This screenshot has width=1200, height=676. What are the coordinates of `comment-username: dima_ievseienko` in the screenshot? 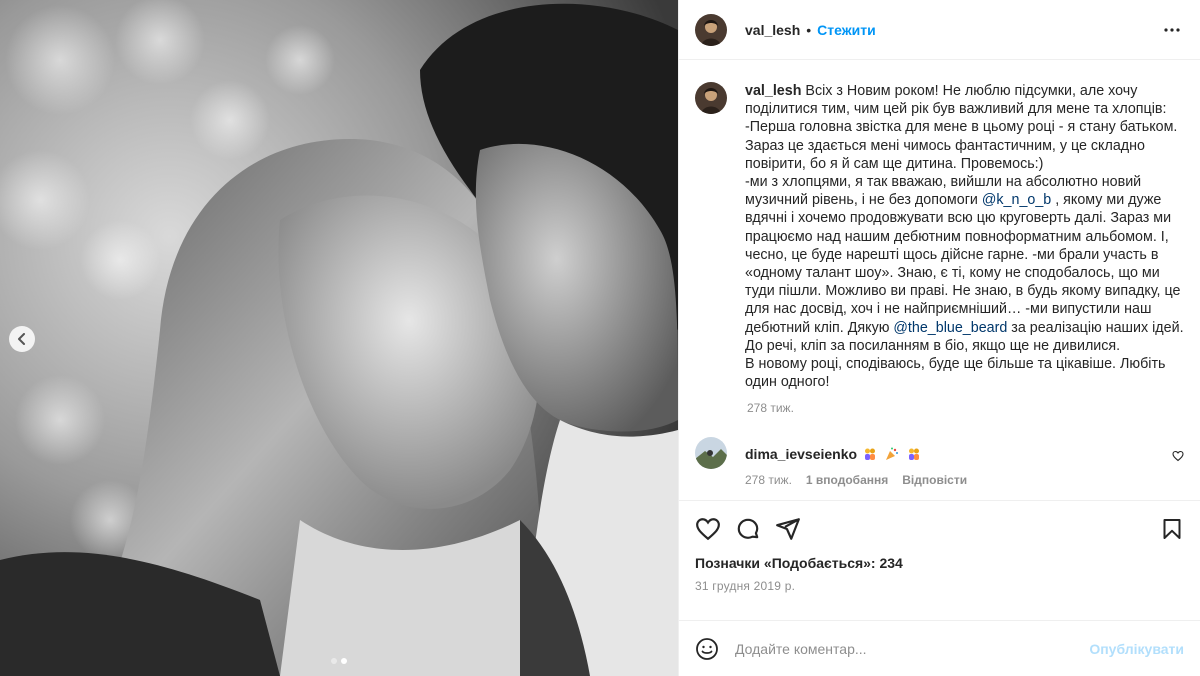 It's located at (801, 454).